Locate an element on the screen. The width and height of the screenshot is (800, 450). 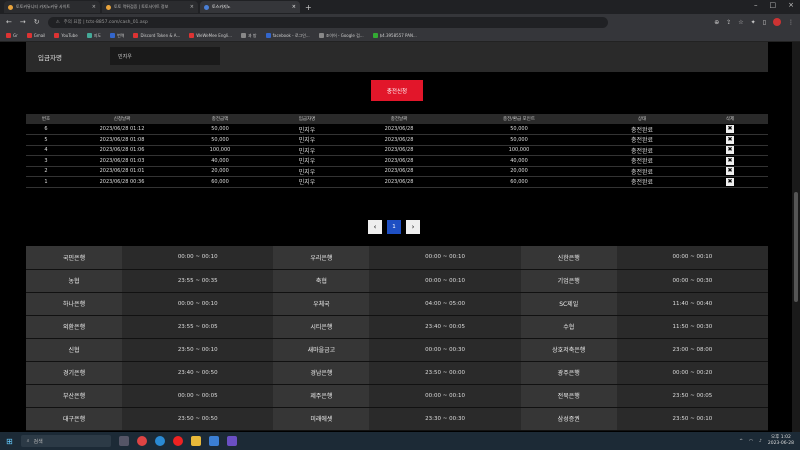
column-header: 신청날짜 is located at coordinates (122, 119).